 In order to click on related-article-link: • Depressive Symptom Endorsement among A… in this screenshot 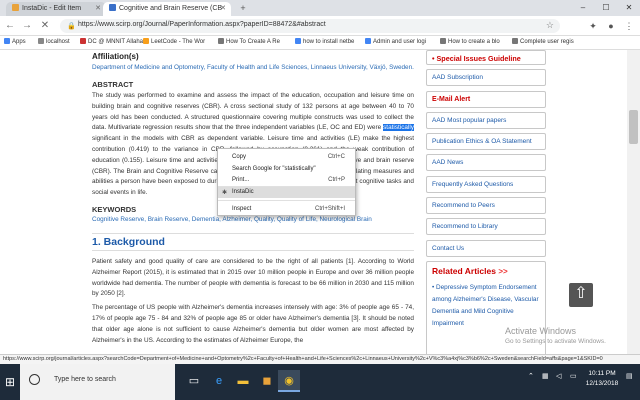, I will do `click(486, 306)`.